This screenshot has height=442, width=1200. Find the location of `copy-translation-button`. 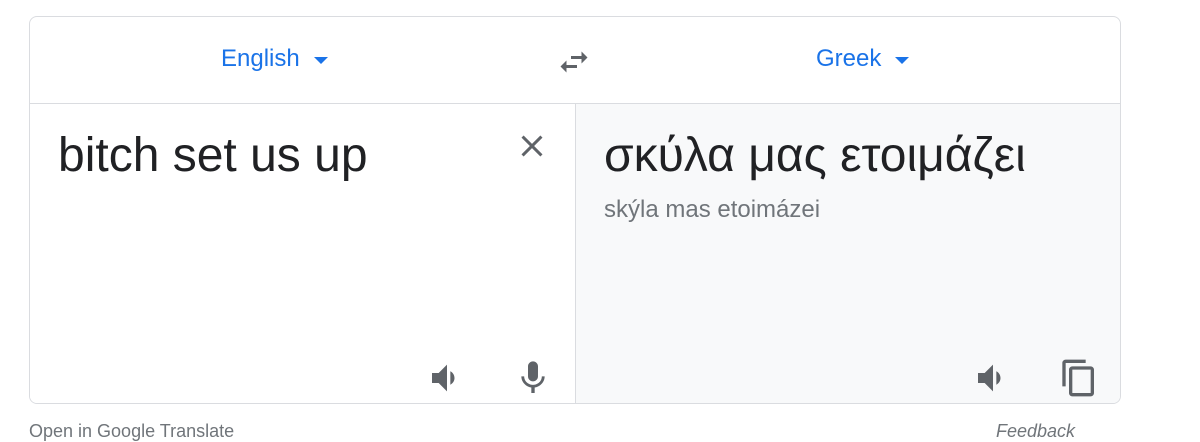

copy-translation-button is located at coordinates (1079, 378).